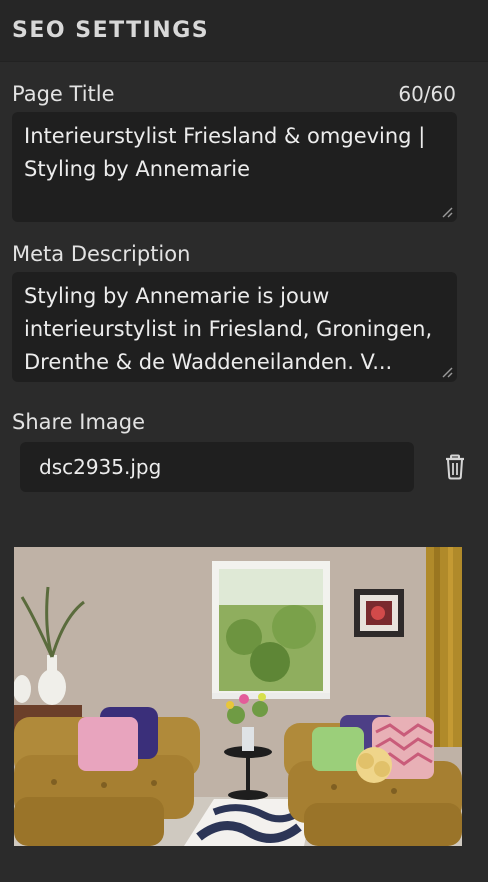 This screenshot has width=488, height=882. Describe the element at coordinates (100, 467) in the screenshot. I see `share-image-filename: dsc2935.jpg` at that location.